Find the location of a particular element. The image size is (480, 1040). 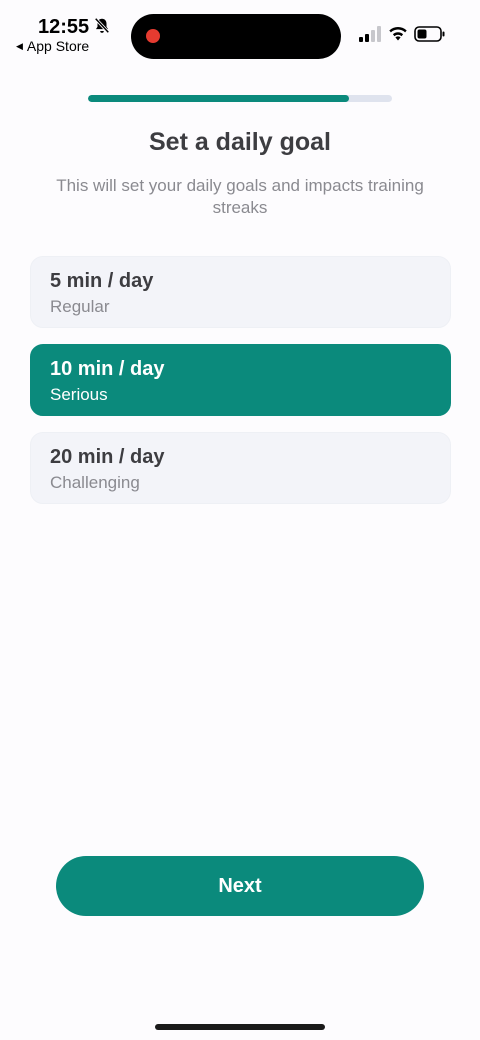

goal-option-10-min: 10 min / day Serious is located at coordinates (240, 380).